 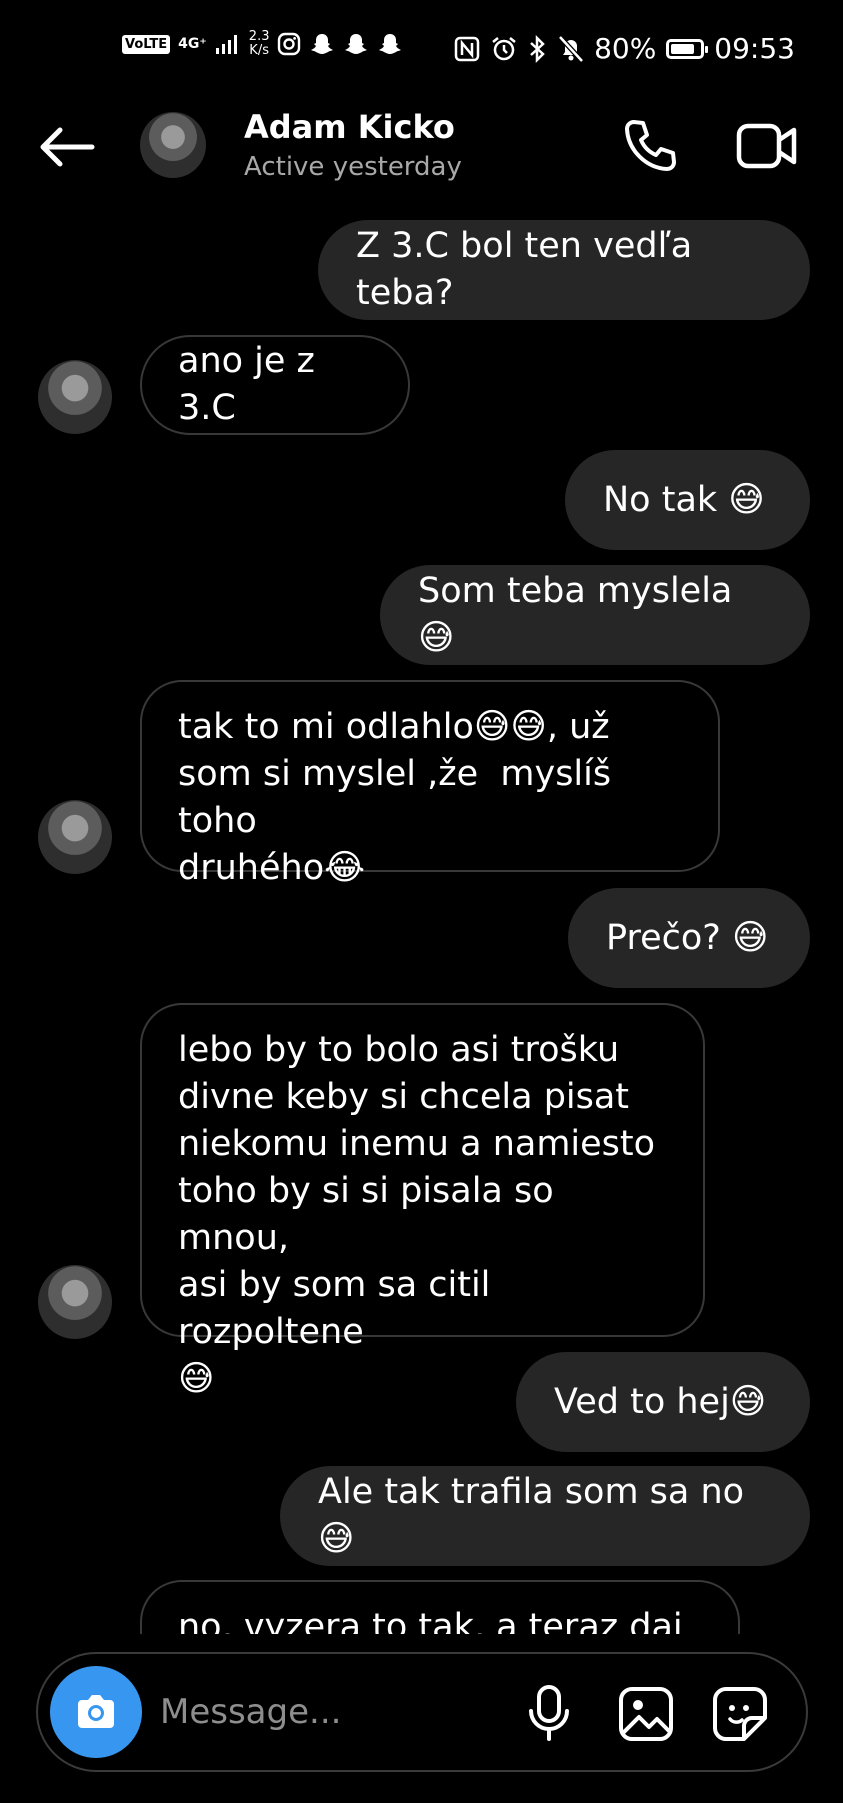 I want to click on network-type: 4G⁺, so click(x=192, y=44).